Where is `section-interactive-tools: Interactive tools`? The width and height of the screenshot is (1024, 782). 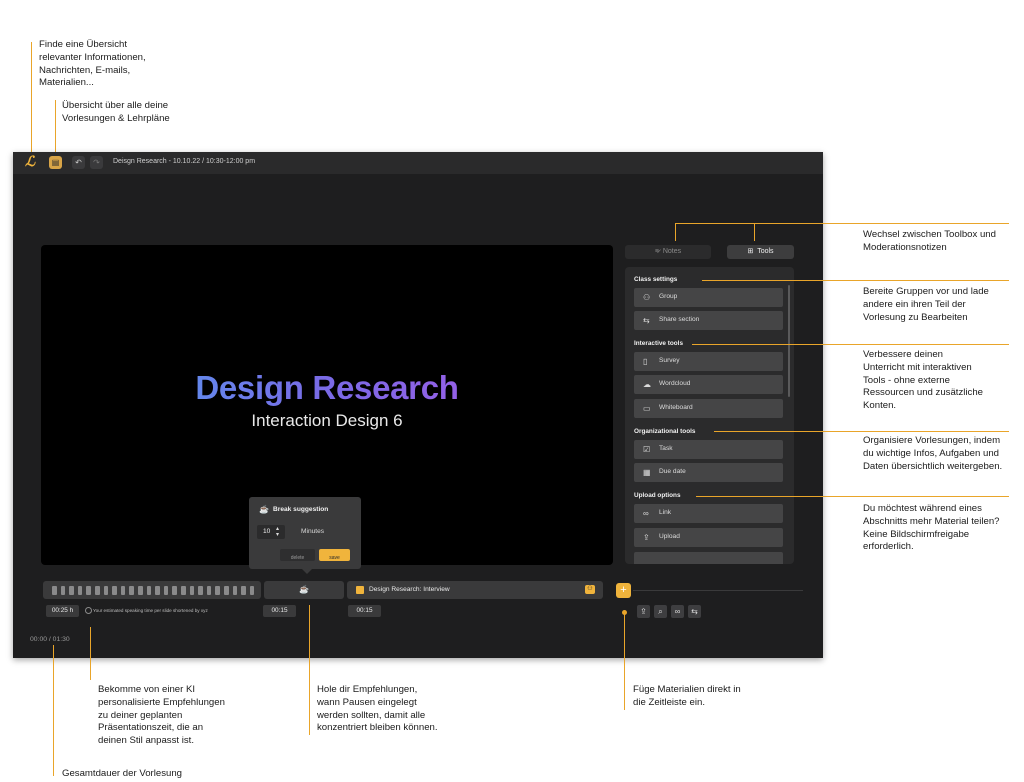 section-interactive-tools: Interactive tools is located at coordinates (659, 343).